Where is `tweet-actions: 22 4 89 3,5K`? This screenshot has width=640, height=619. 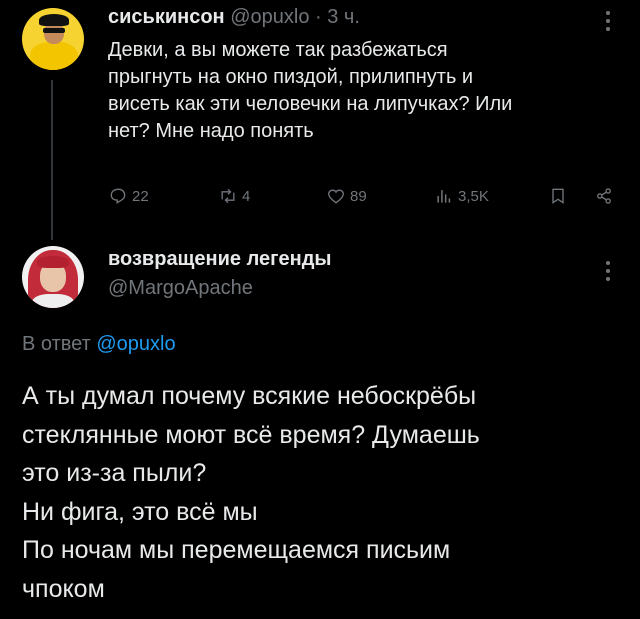 tweet-actions: 22 4 89 3,5K is located at coordinates (320, 198).